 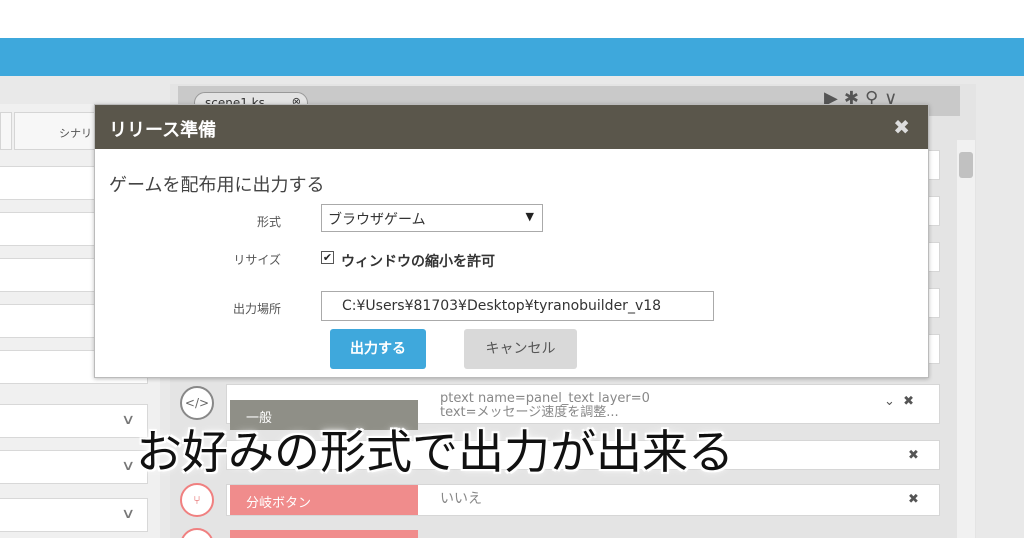 What do you see at coordinates (529, 216) in the screenshot?
I see `dropdown-arrow-icon: ▼` at bounding box center [529, 216].